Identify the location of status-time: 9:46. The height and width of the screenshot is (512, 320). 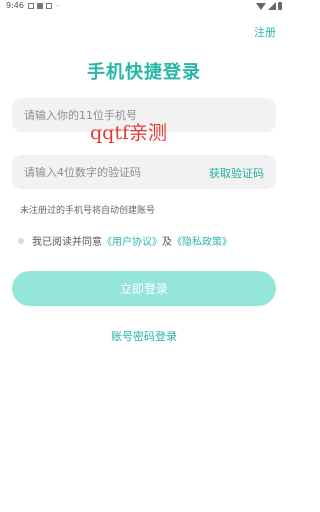
(15, 5).